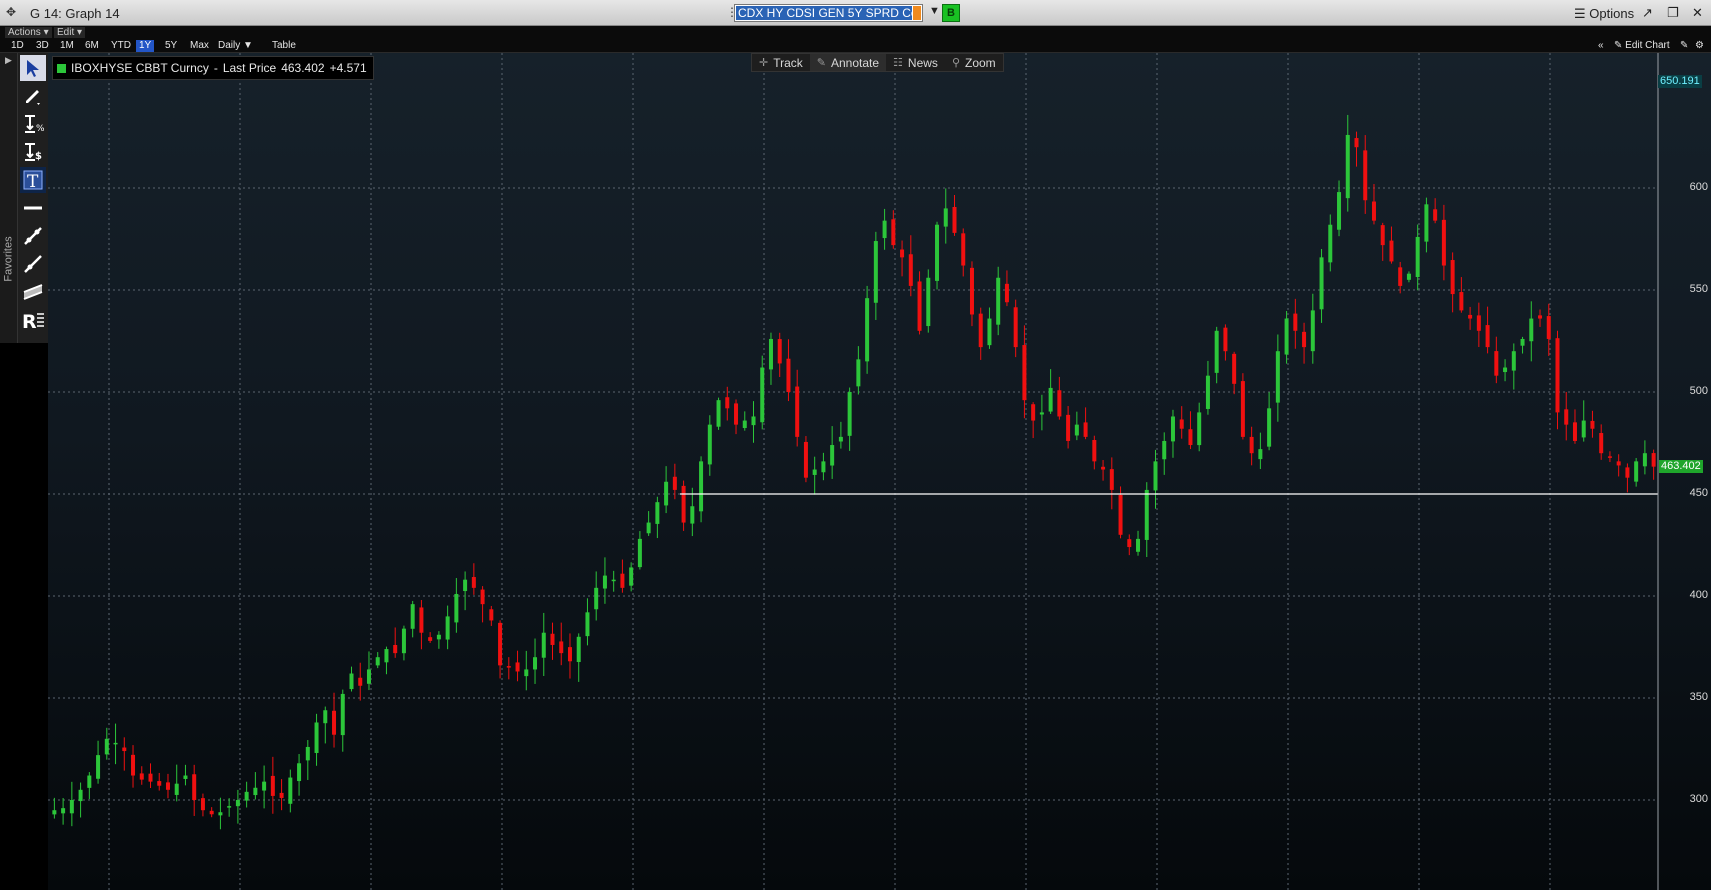 This screenshot has height=890, width=1711. I want to click on edit-menu: Edit ▾, so click(70, 32).